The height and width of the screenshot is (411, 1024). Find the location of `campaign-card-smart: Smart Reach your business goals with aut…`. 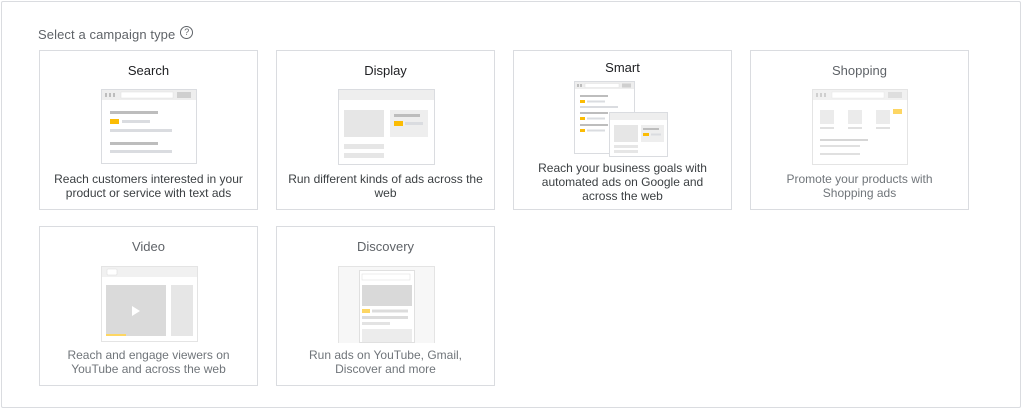

campaign-card-smart: Smart Reach your business goals with aut… is located at coordinates (622, 130).